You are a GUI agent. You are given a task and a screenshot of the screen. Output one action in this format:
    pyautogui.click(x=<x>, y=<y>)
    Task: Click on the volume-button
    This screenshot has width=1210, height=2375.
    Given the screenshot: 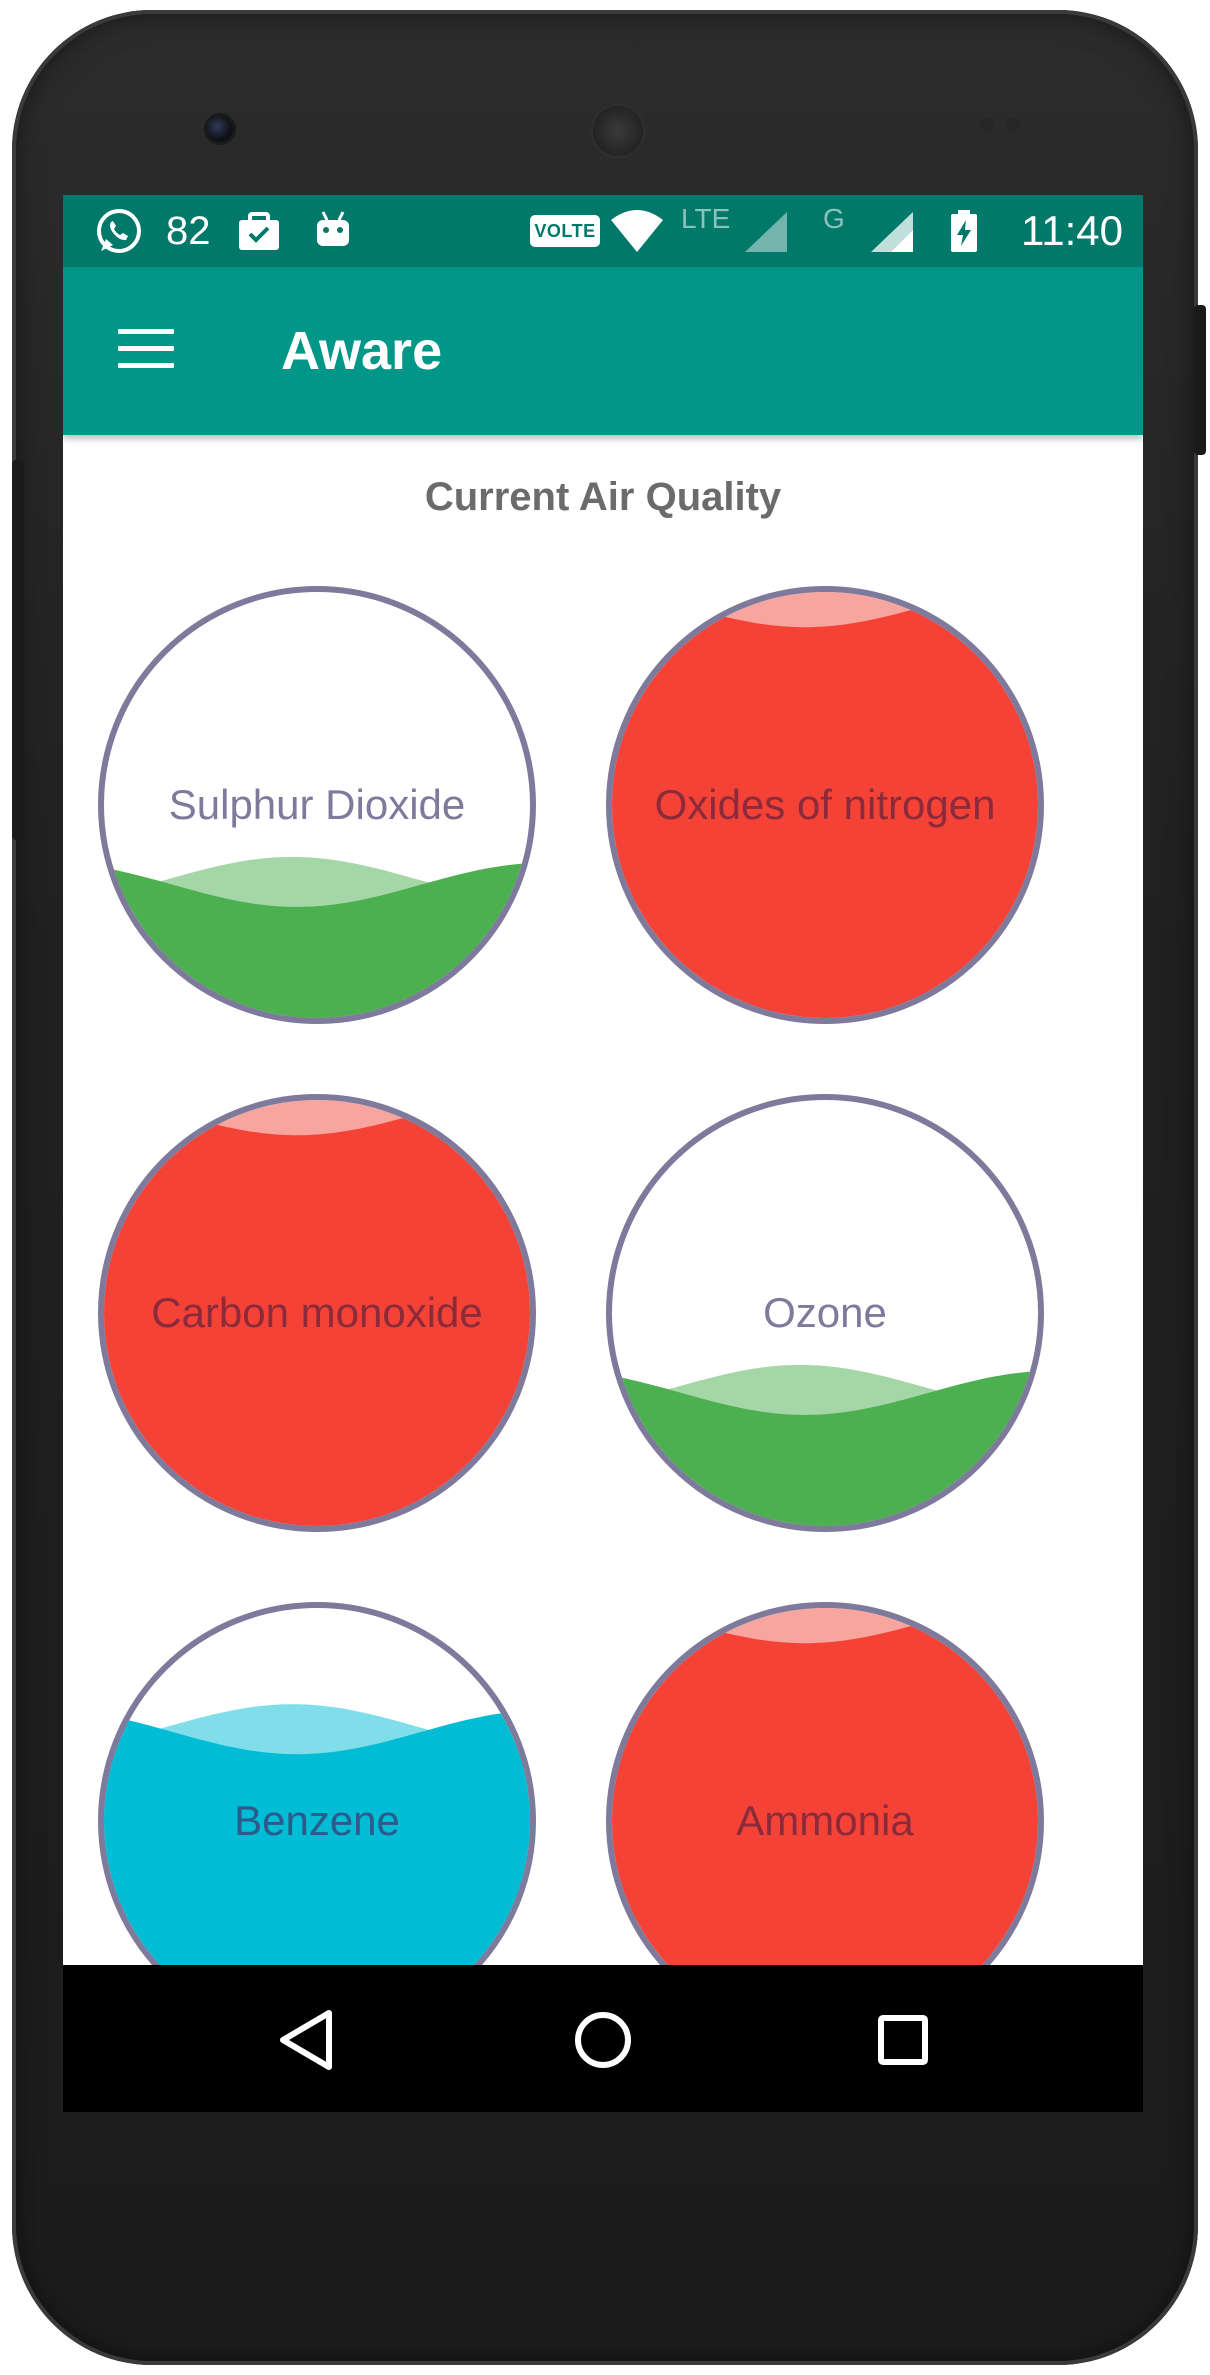 What is the action you would take?
    pyautogui.click(x=18, y=650)
    